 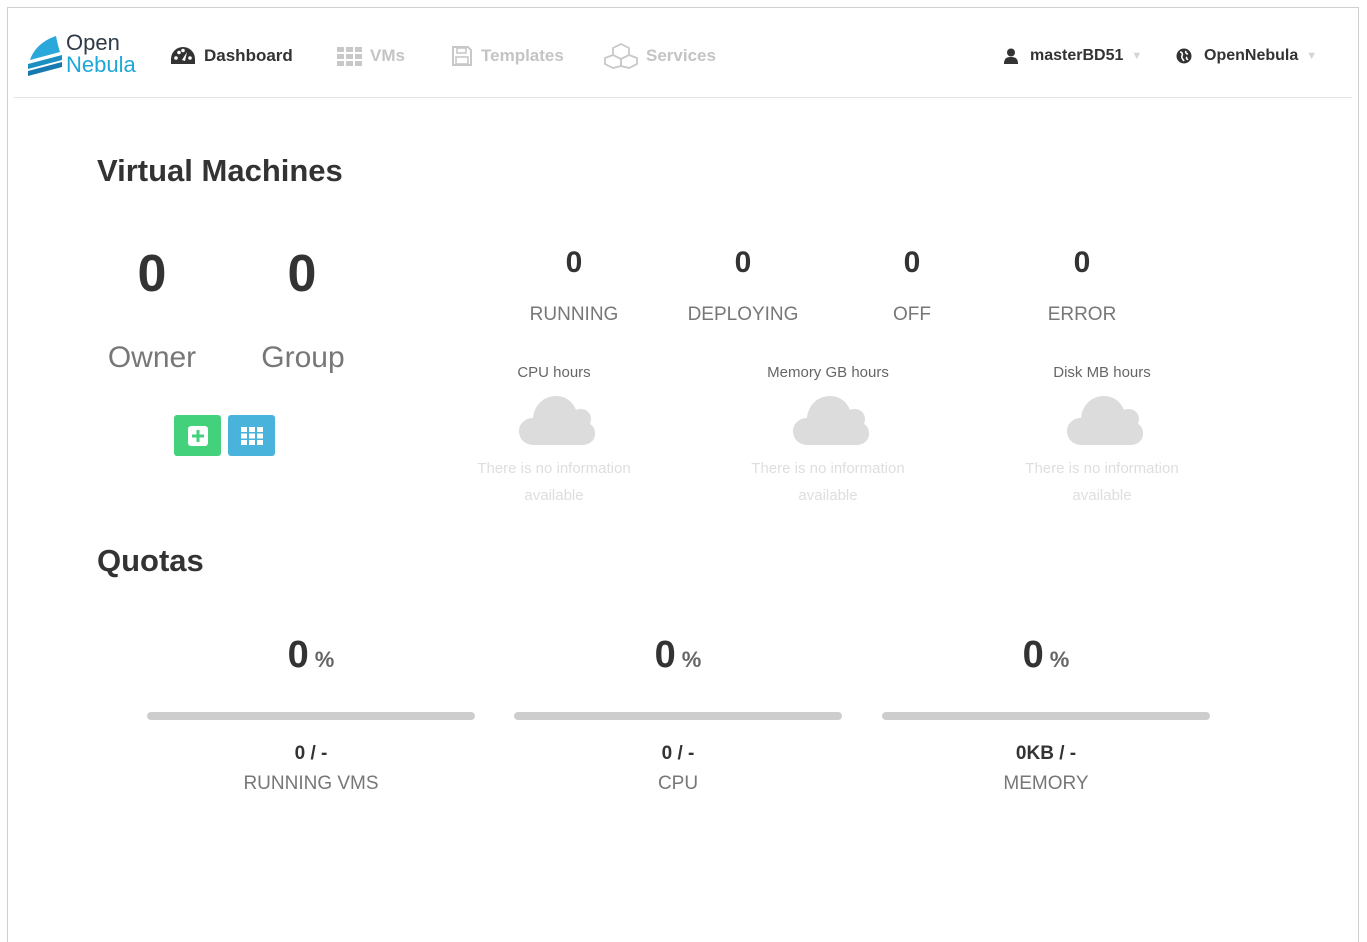 I want to click on cpu-hours-empty-line1: There is no information, so click(x=554, y=468).